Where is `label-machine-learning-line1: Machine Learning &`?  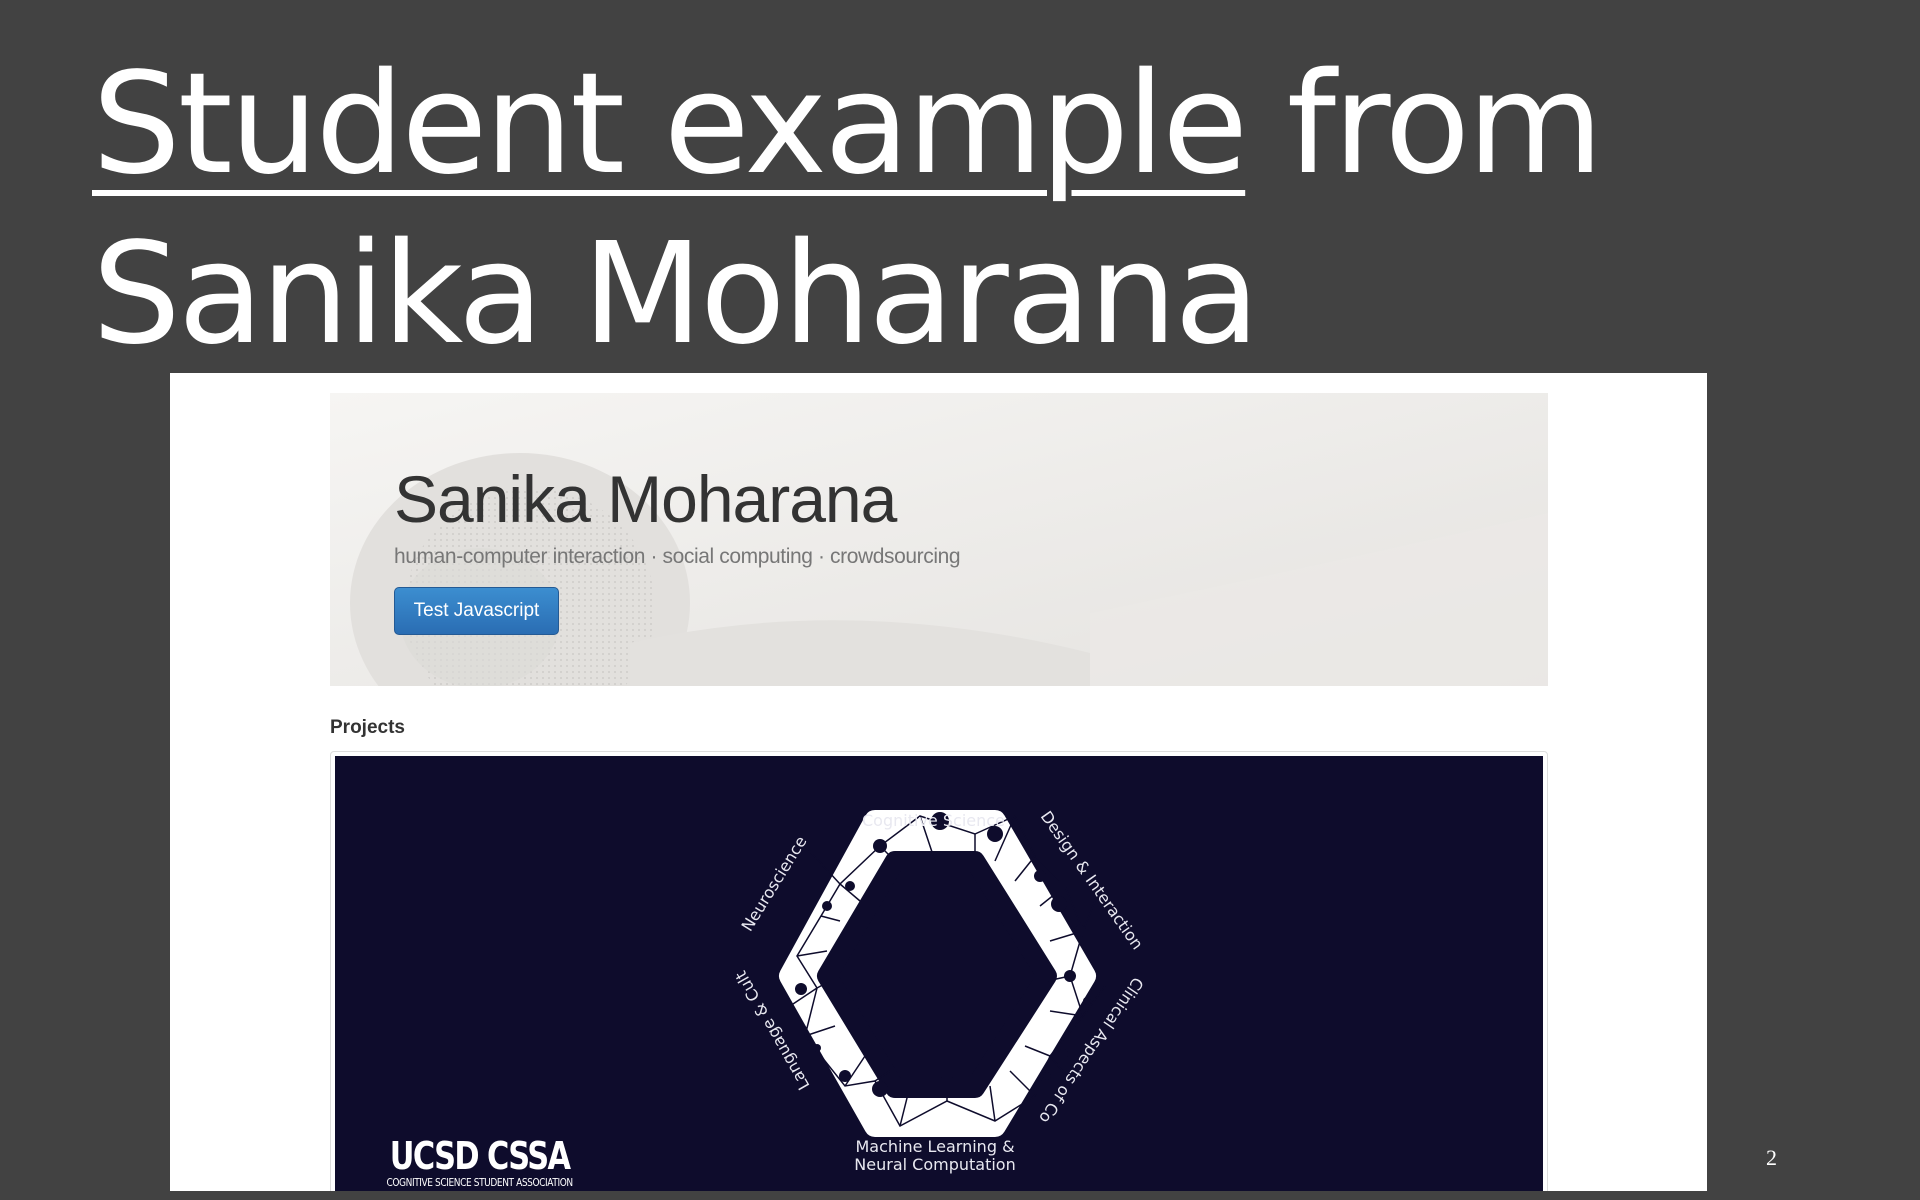
label-machine-learning-line1: Machine Learning & is located at coordinates (934, 1146).